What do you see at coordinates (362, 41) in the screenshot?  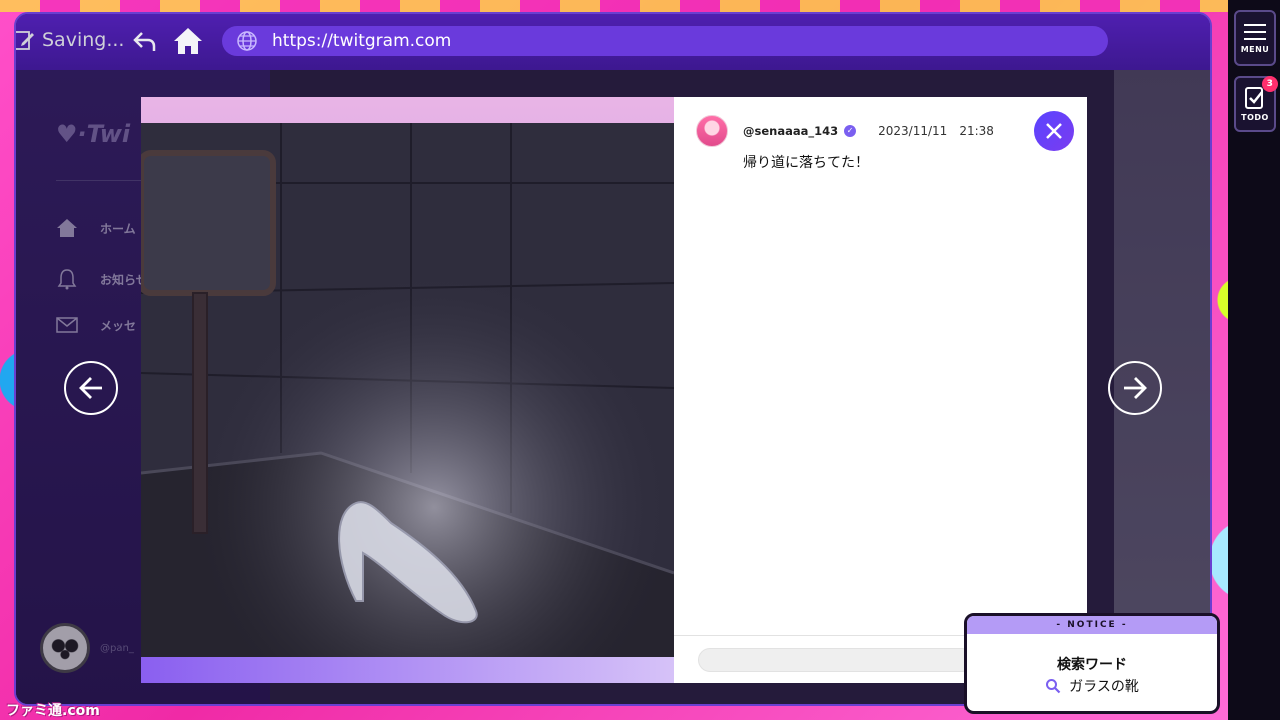 I see `url-text: https://twitgram.com` at bounding box center [362, 41].